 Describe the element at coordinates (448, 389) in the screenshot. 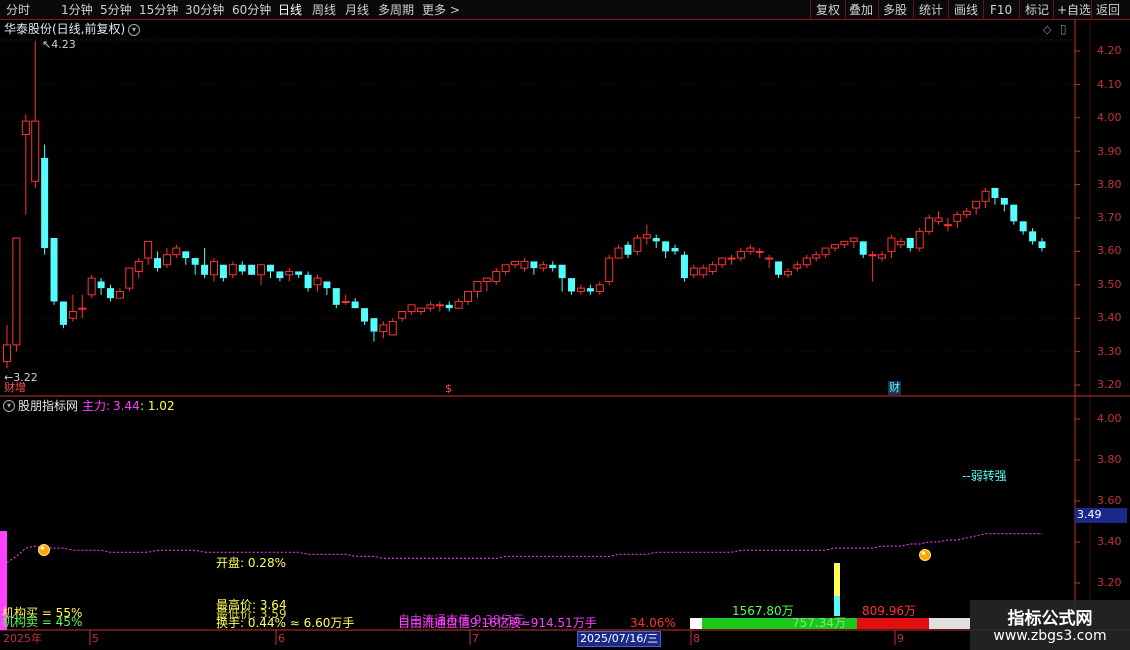

I see `marker-dividend: $` at that location.